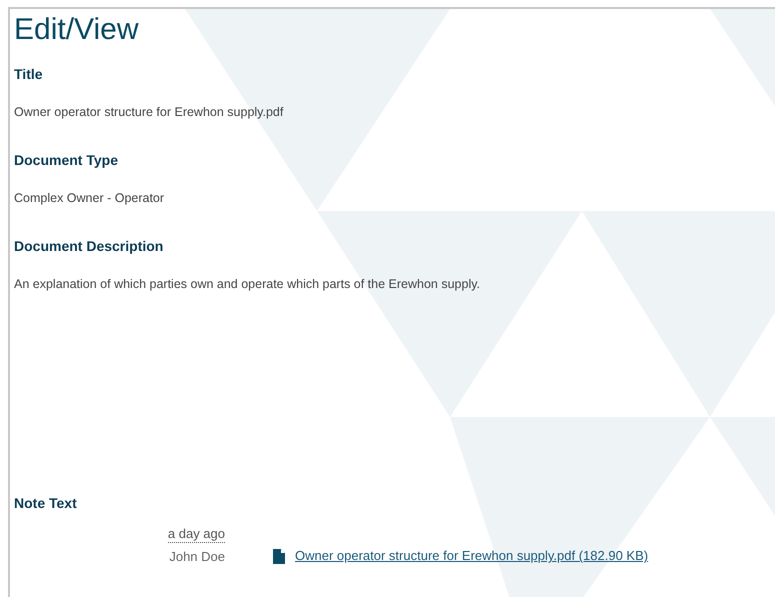 The height and width of the screenshot is (597, 775). Describe the element at coordinates (279, 556) in the screenshot. I see `document-icon` at that location.